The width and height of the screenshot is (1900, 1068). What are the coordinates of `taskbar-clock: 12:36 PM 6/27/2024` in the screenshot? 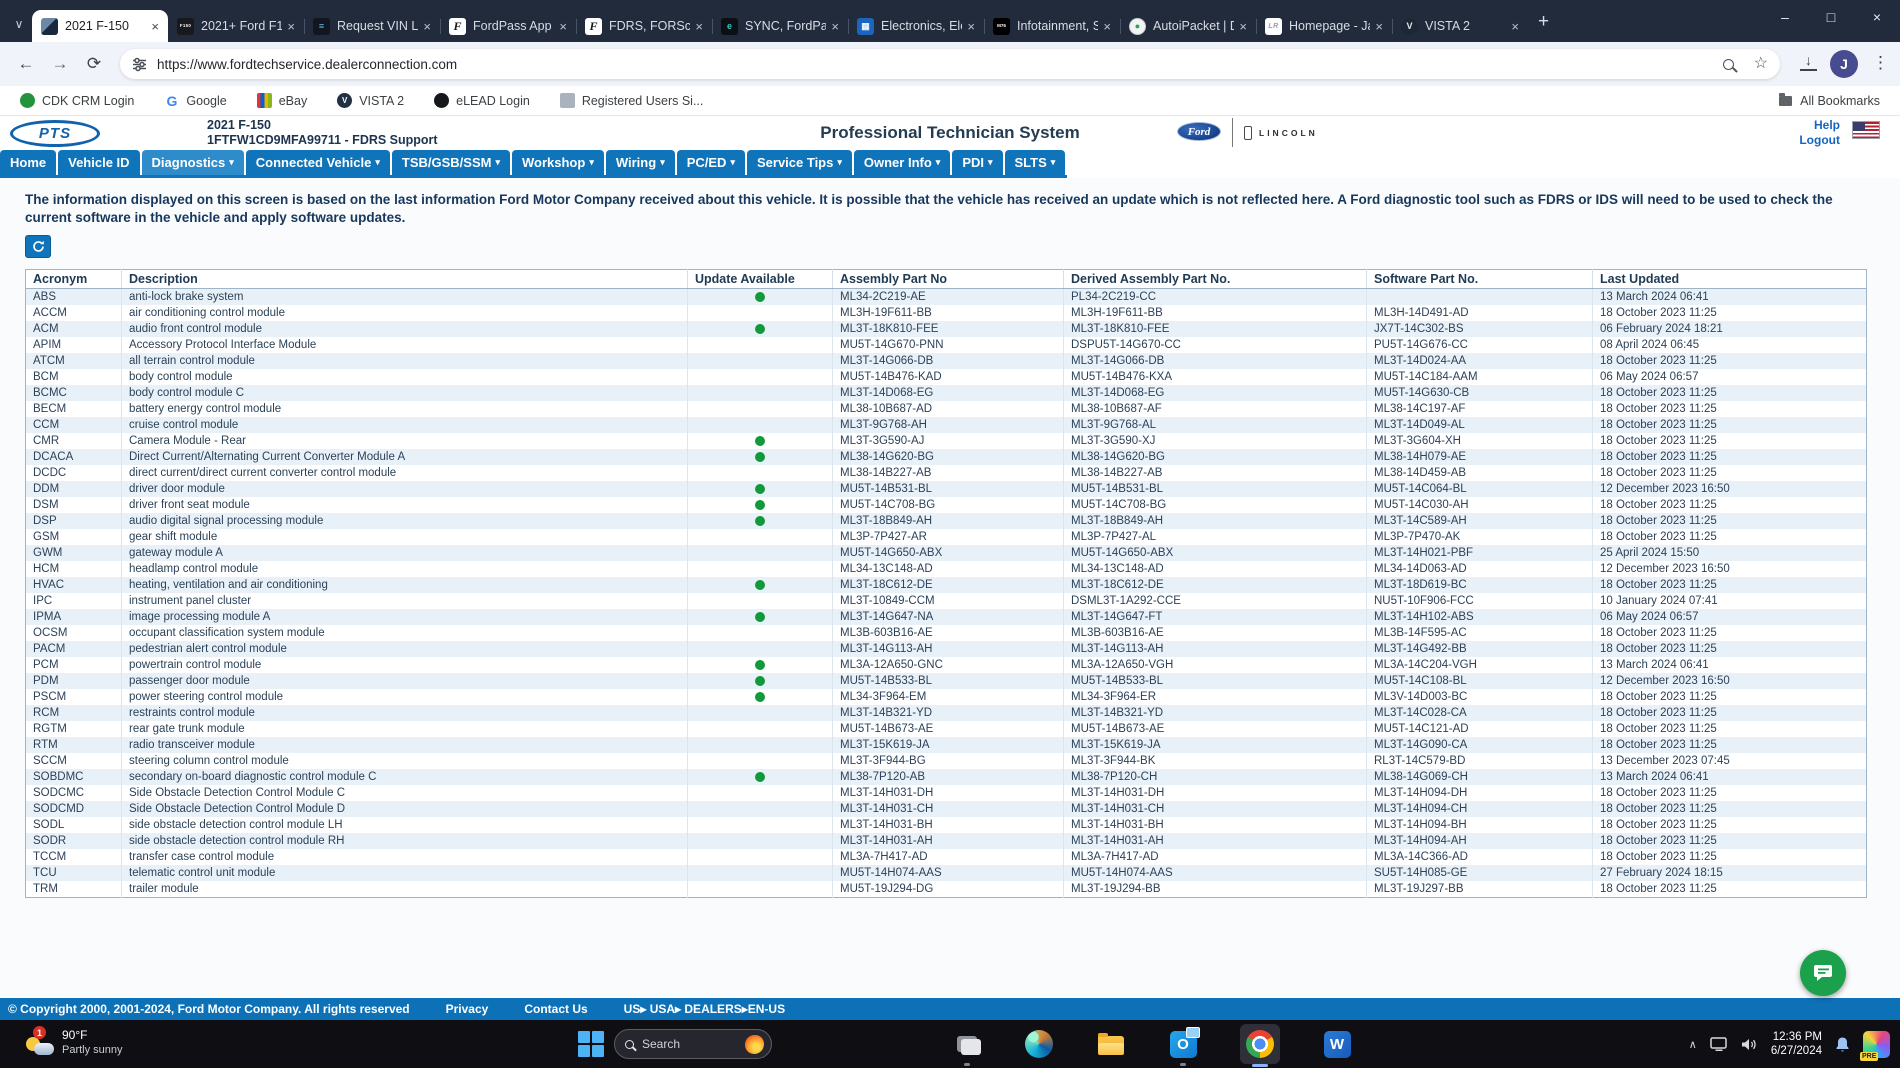 It's located at (1796, 1044).